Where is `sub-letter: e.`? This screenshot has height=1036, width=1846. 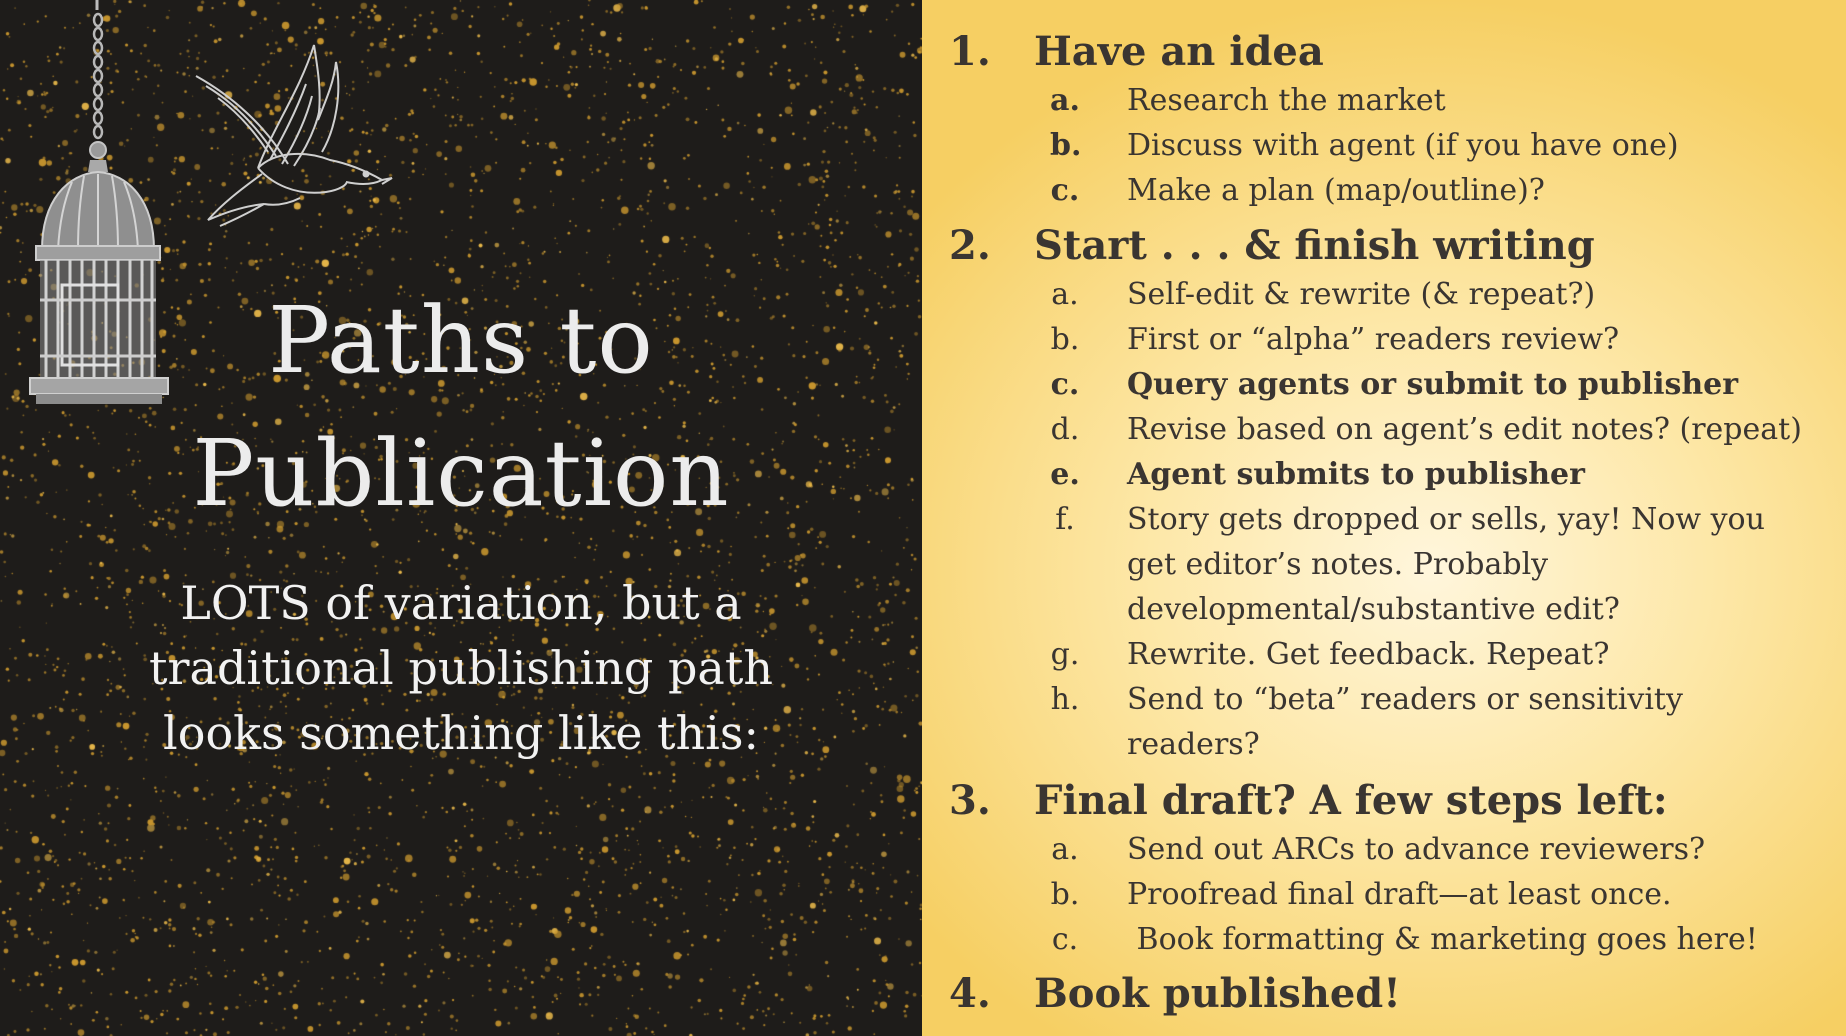 sub-letter: e. is located at coordinates (1065, 474).